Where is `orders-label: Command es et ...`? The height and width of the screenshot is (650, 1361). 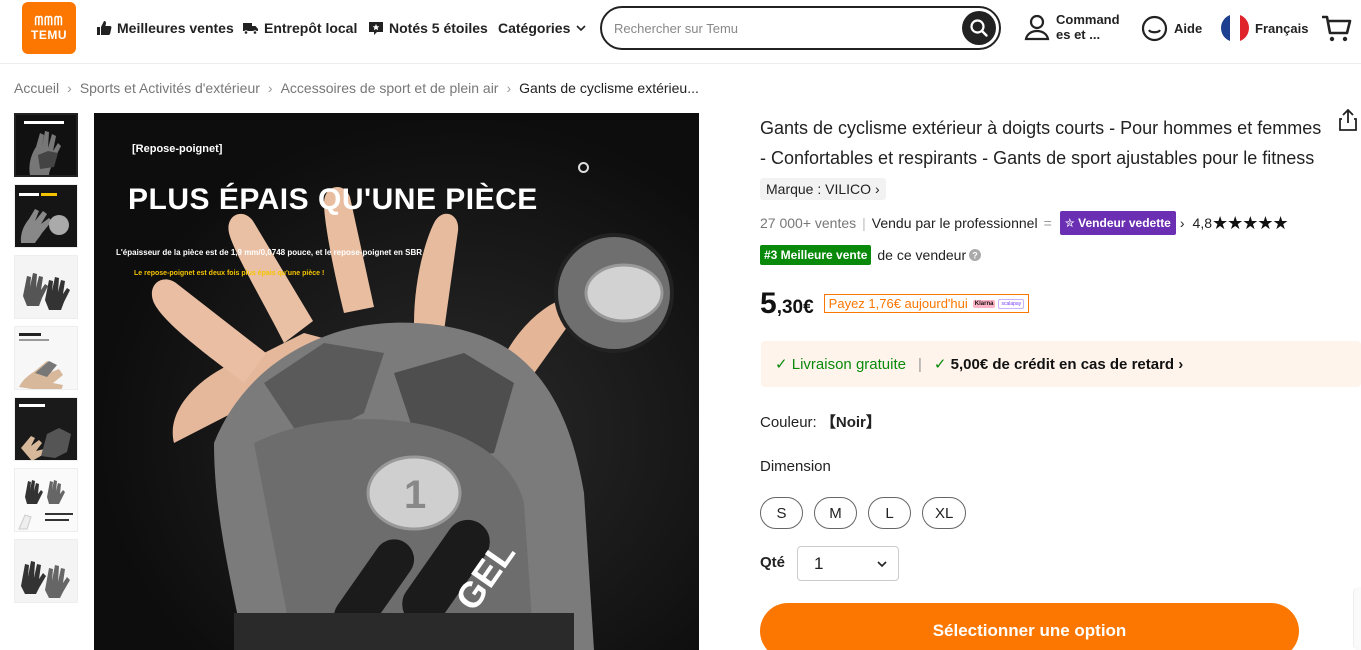
orders-label: Command es et ... is located at coordinates (1088, 27).